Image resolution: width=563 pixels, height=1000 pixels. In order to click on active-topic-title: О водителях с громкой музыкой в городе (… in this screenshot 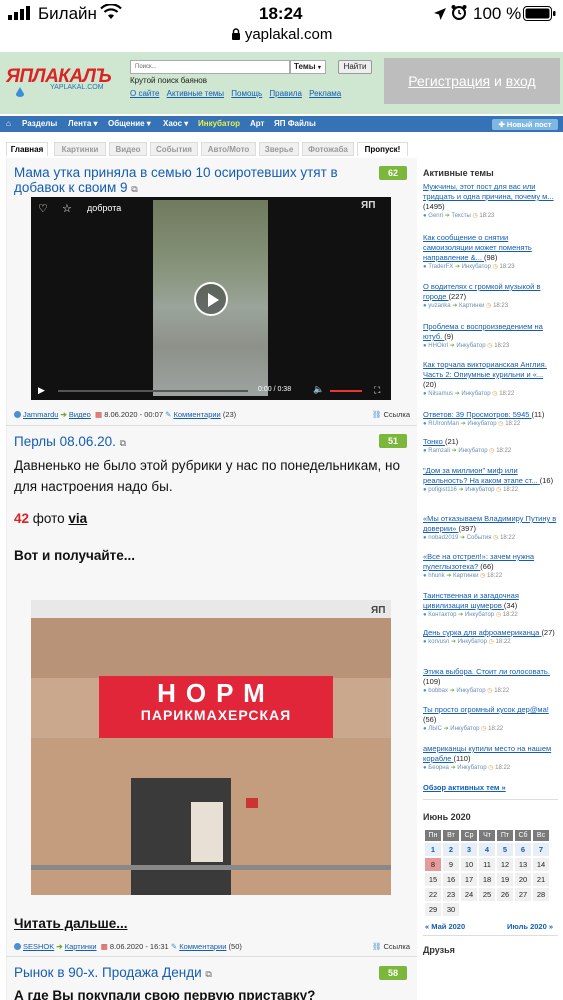, I will do `click(490, 292)`.